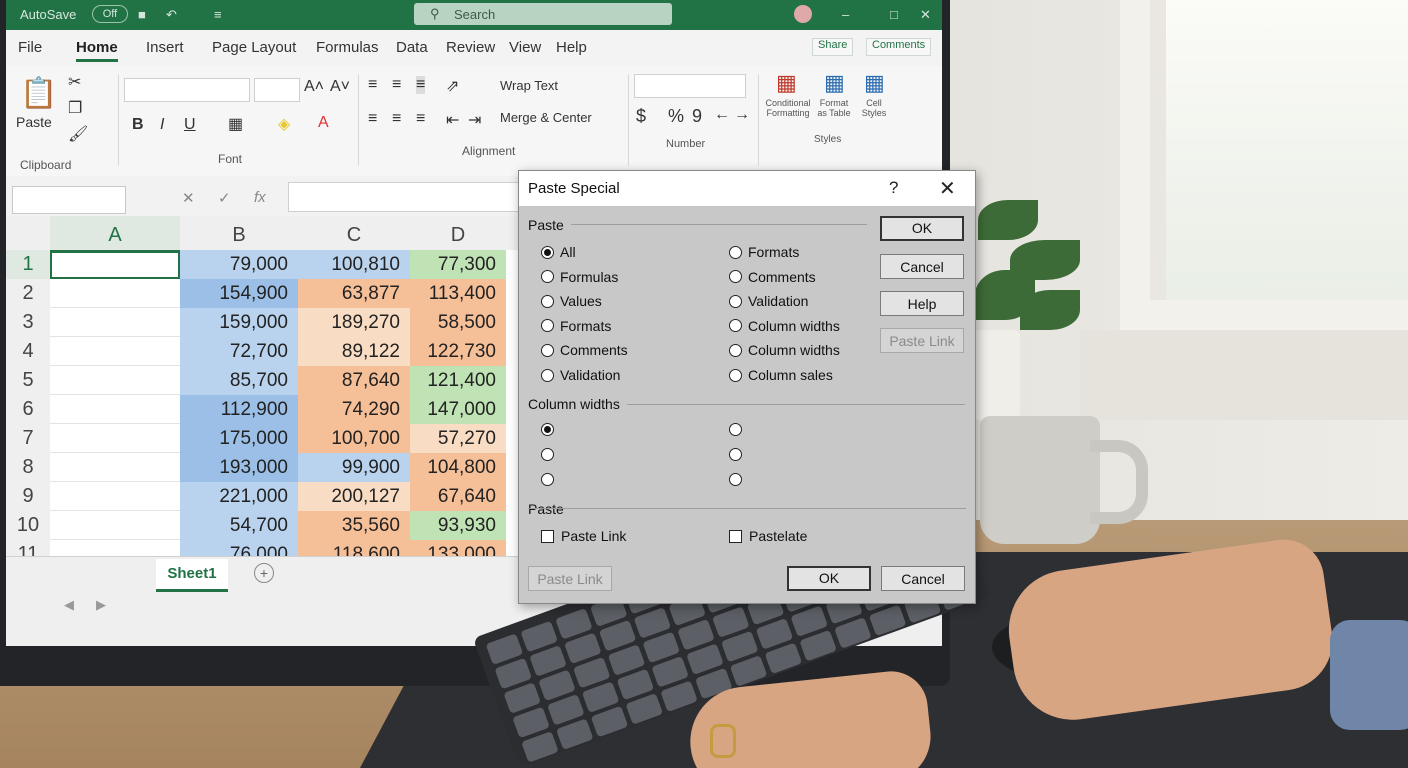 The image size is (1408, 768). I want to click on borders-icon: ▦, so click(235, 124).